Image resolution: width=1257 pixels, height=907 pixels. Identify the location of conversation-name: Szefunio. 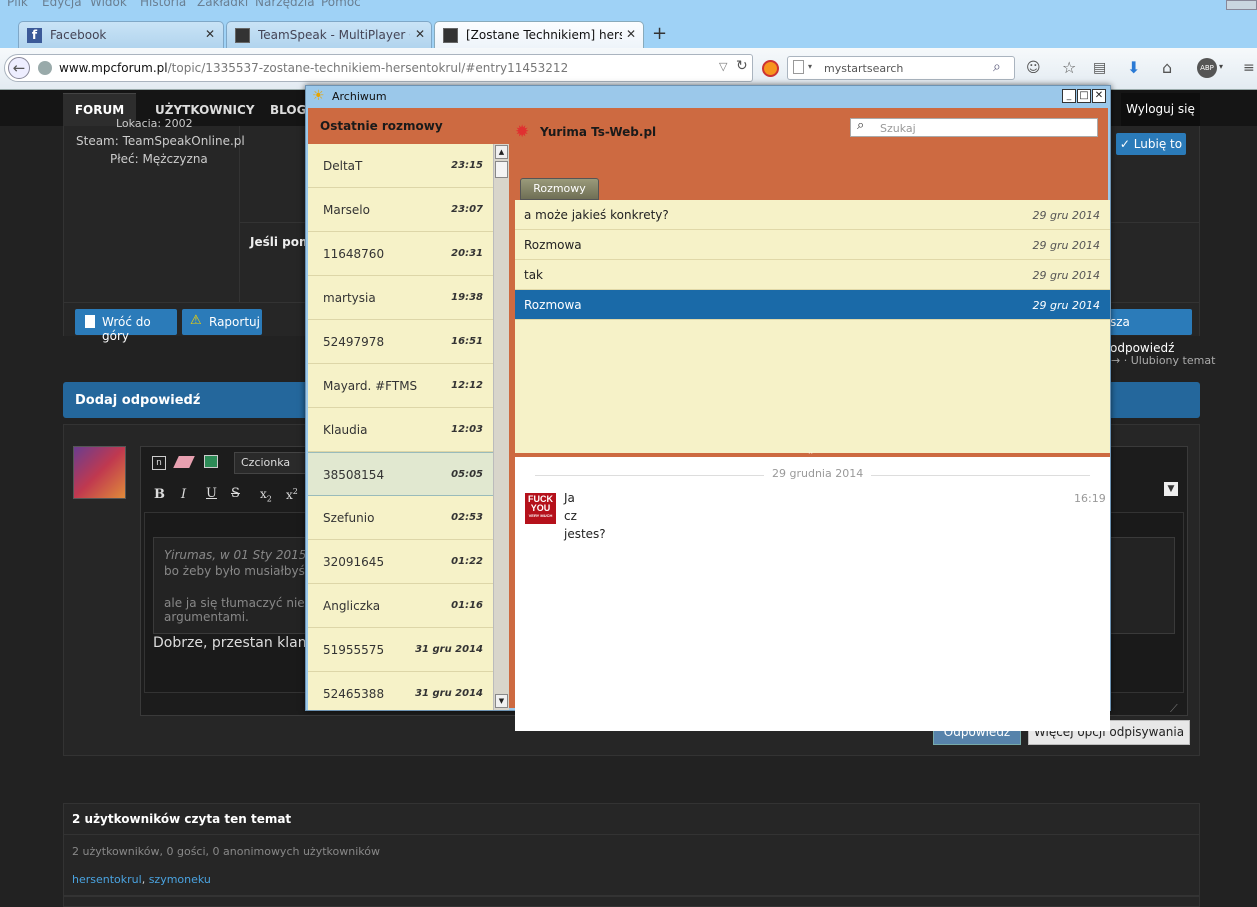
(349, 518).